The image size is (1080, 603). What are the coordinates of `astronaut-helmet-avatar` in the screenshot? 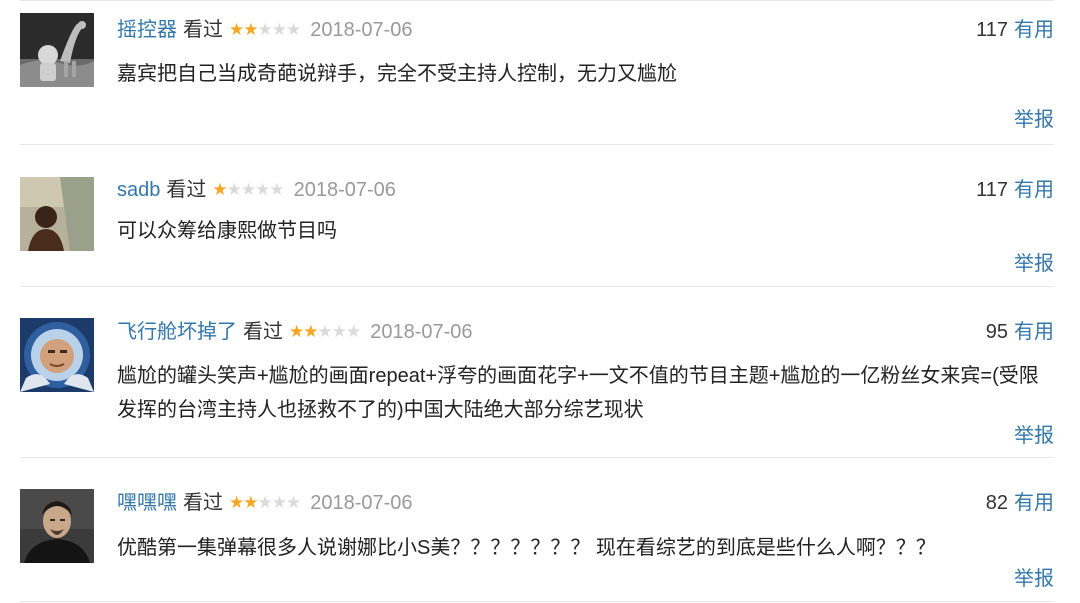 It's located at (57, 355).